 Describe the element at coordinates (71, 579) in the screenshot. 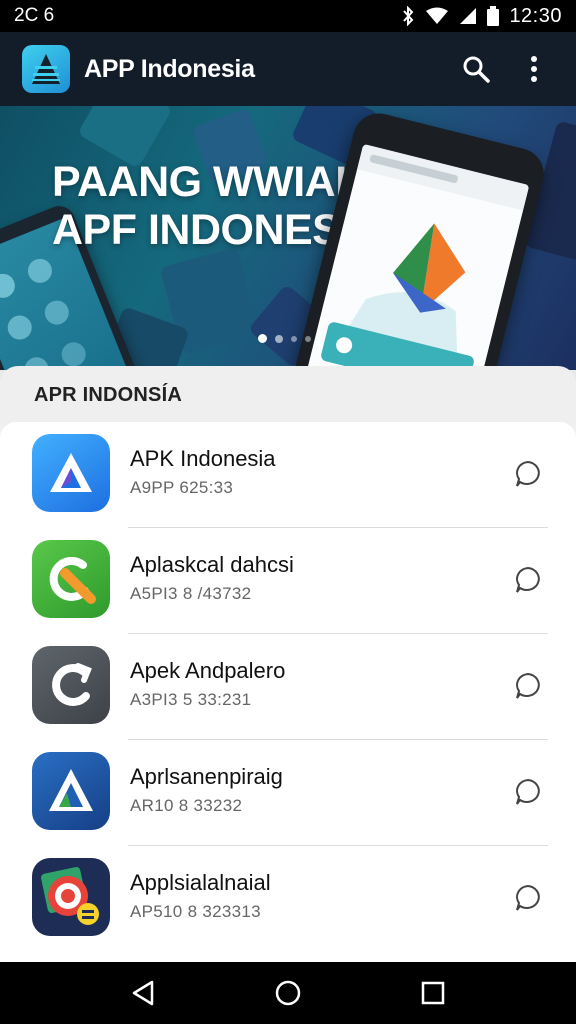

I see `green-c-logo-icon` at that location.